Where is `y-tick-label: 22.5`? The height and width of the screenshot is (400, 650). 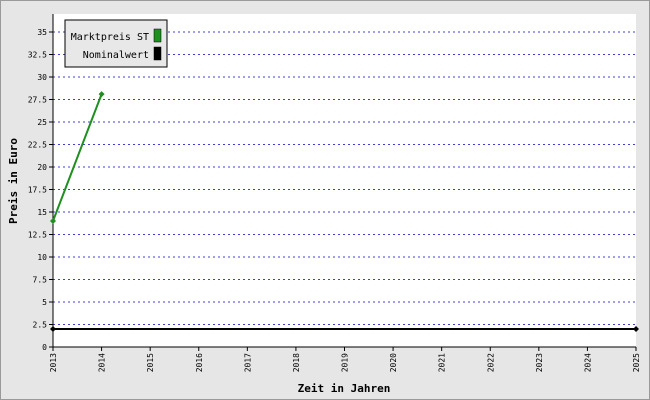
y-tick-label: 22.5 is located at coordinates (37, 145).